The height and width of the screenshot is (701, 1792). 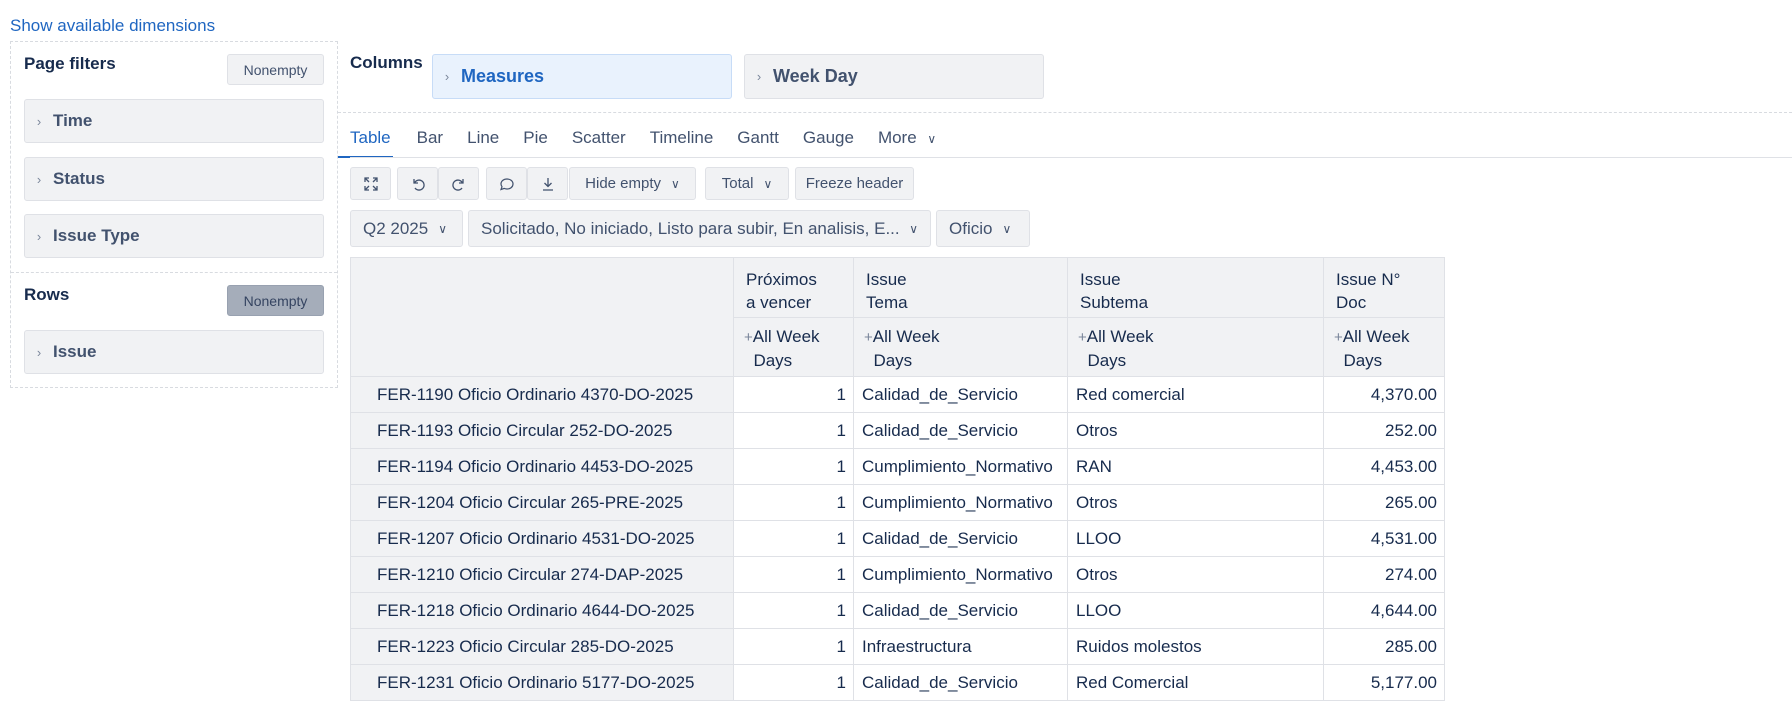 What do you see at coordinates (542, 646) in the screenshot?
I see `row-issue-name: FER-1223 Oficio Circular 285-DO-2025` at bounding box center [542, 646].